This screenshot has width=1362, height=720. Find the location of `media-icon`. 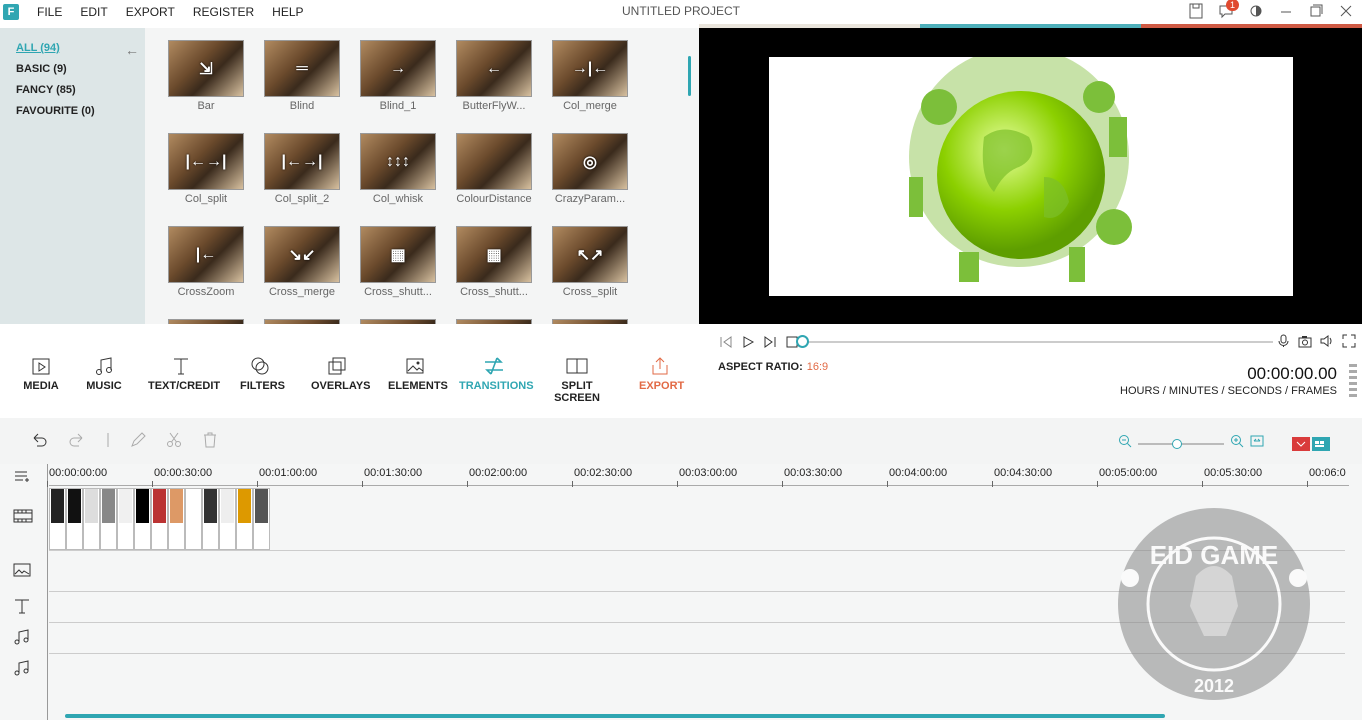

media-icon is located at coordinates (41, 366).